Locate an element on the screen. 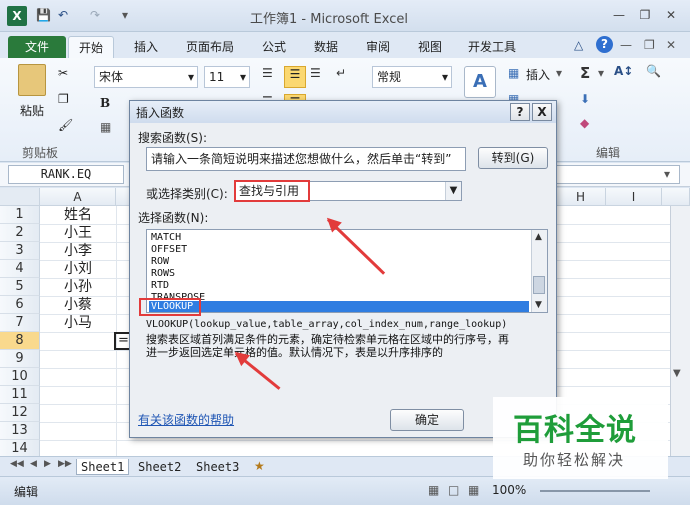 The image size is (690, 505). align-middle-icon: ☰ is located at coordinates (295, 77).